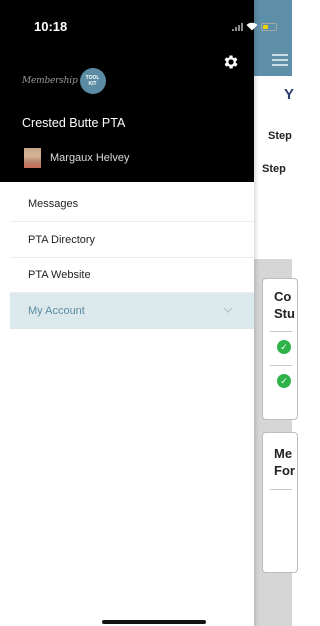 This screenshot has width=320, height=626. What do you see at coordinates (56, 311) in the screenshot?
I see `menu-item-label: My Account` at bounding box center [56, 311].